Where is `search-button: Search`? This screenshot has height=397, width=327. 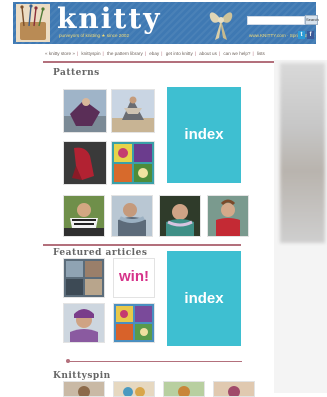 search-button: Search is located at coordinates (312, 20).